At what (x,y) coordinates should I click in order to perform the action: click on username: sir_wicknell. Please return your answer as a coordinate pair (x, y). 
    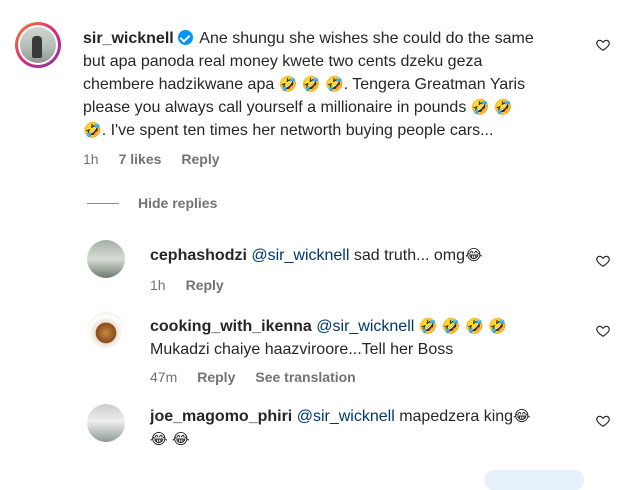
    Looking at the image, I should click on (128, 38).